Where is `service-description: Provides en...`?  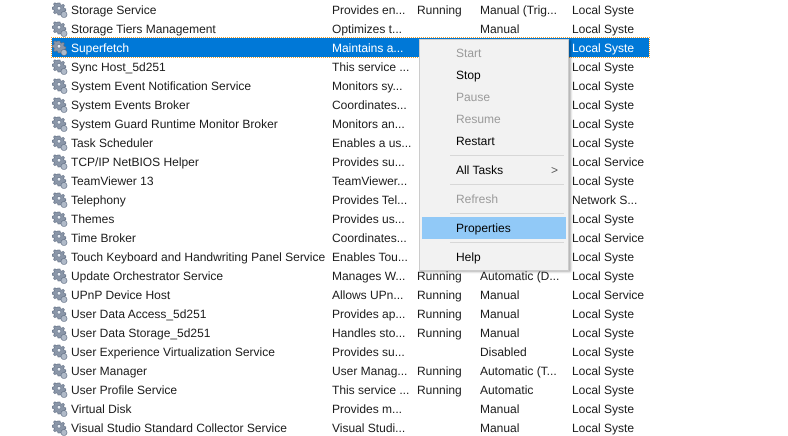 service-description: Provides en... is located at coordinates (369, 10).